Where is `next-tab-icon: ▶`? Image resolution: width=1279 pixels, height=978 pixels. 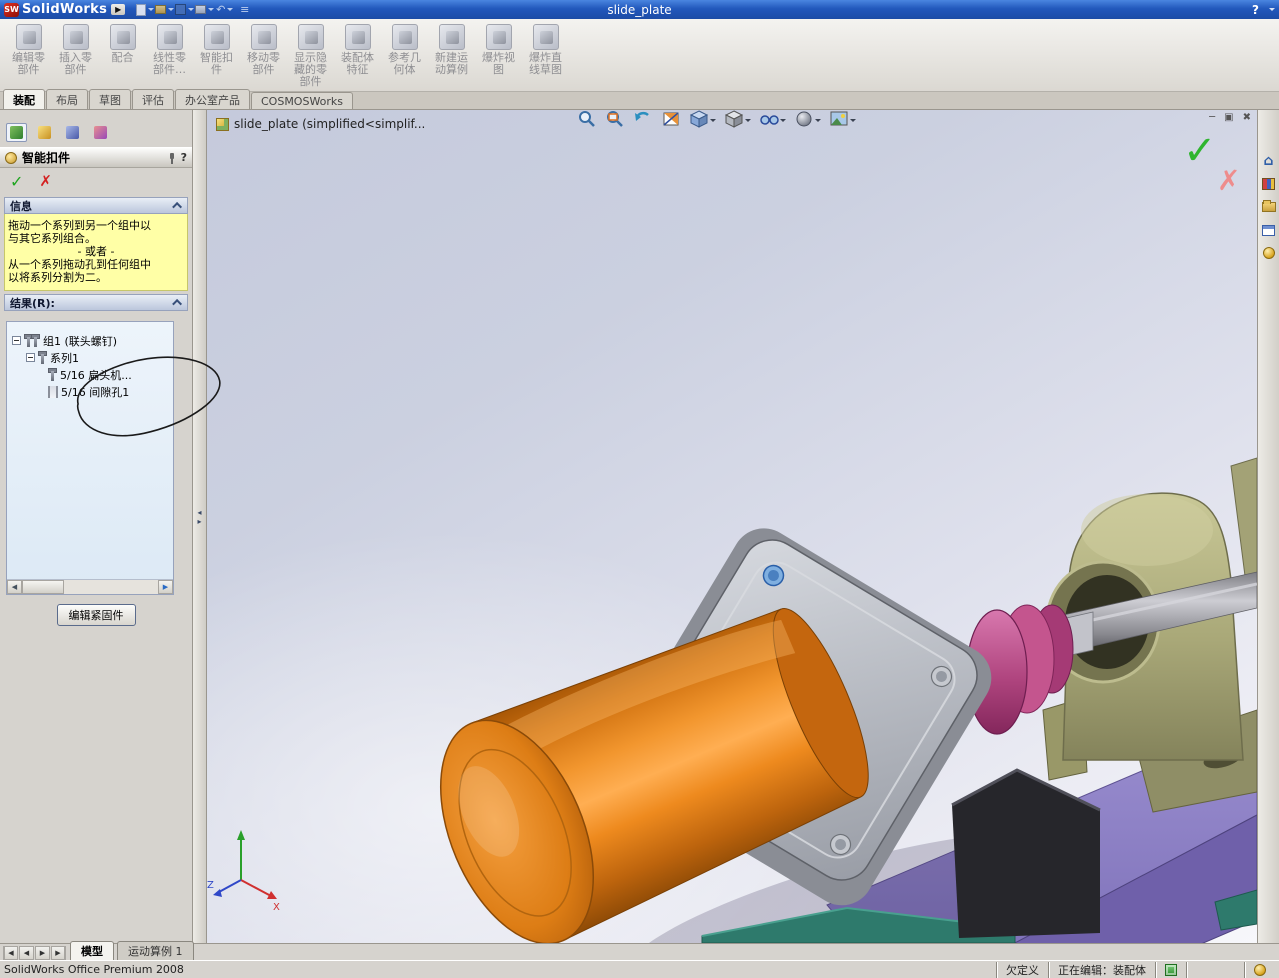
next-tab-icon: ▶ is located at coordinates (42, 953).